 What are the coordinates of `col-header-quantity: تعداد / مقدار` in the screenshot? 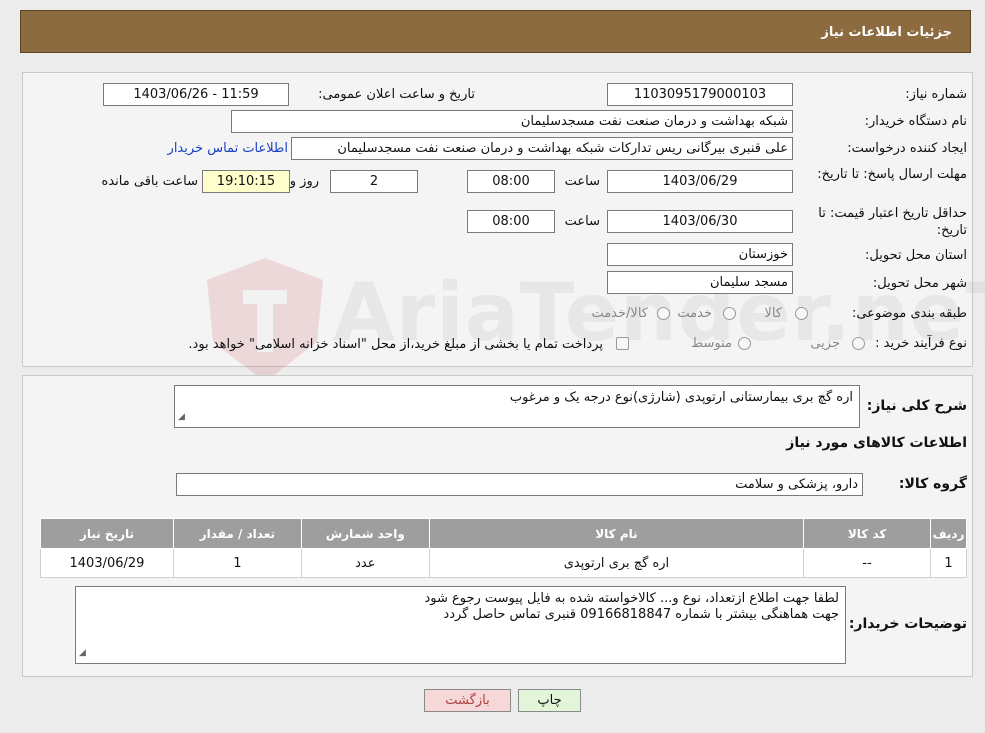 It's located at (237, 533).